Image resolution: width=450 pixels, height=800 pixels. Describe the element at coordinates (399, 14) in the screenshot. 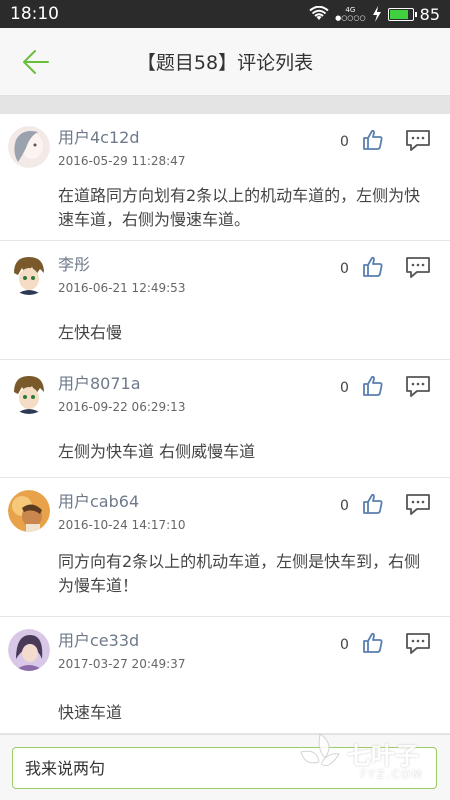

I see `battery-fill` at that location.